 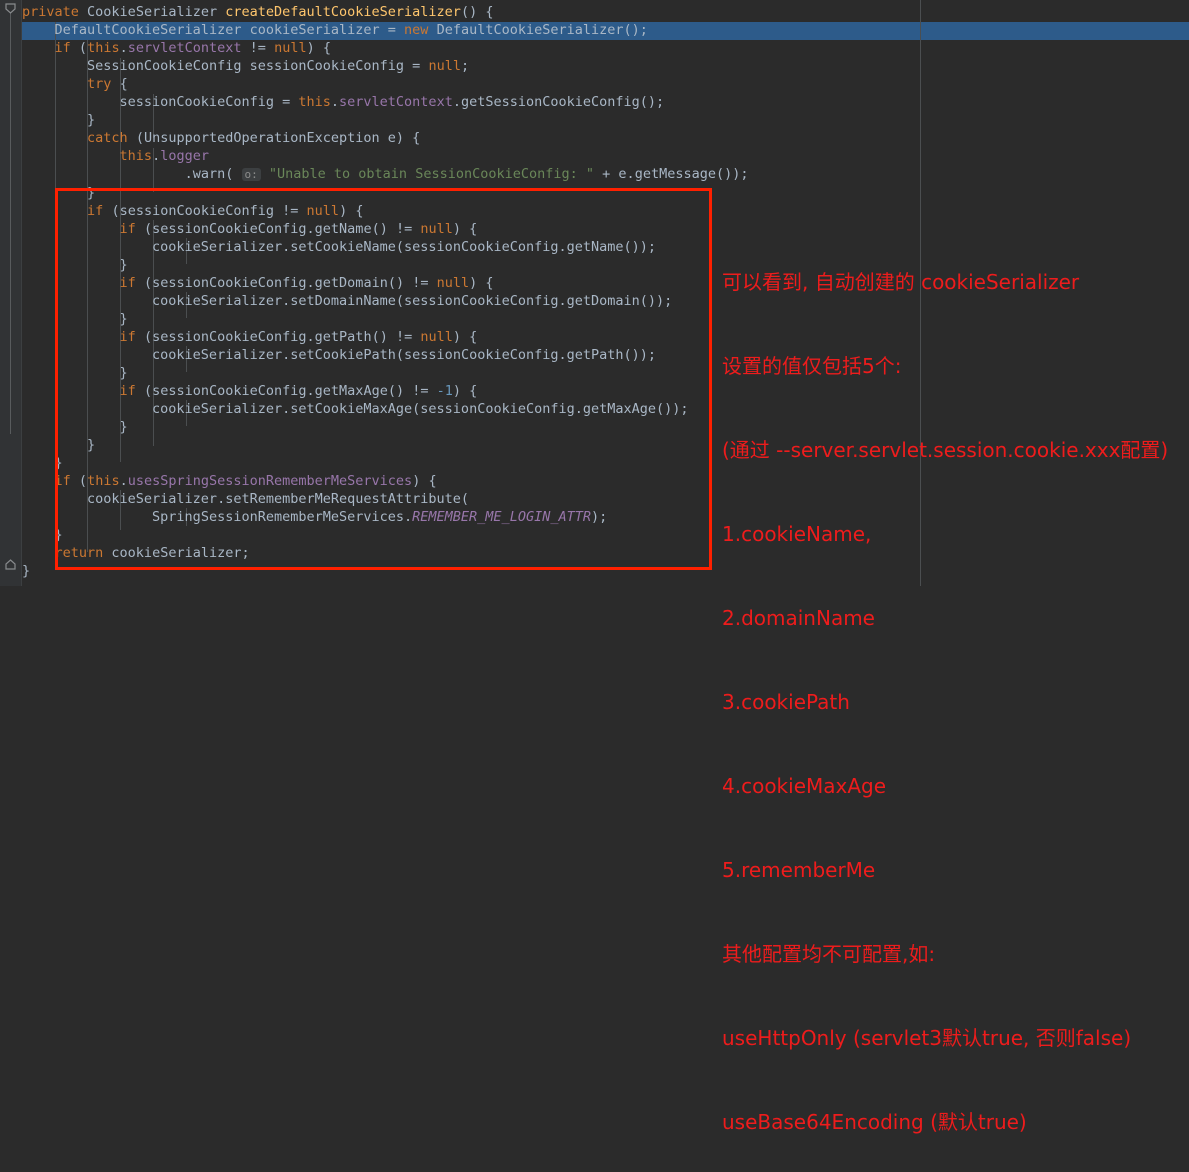 I want to click on annotation-line-2: 设置的值仅包括5个:, so click(x=812, y=366).